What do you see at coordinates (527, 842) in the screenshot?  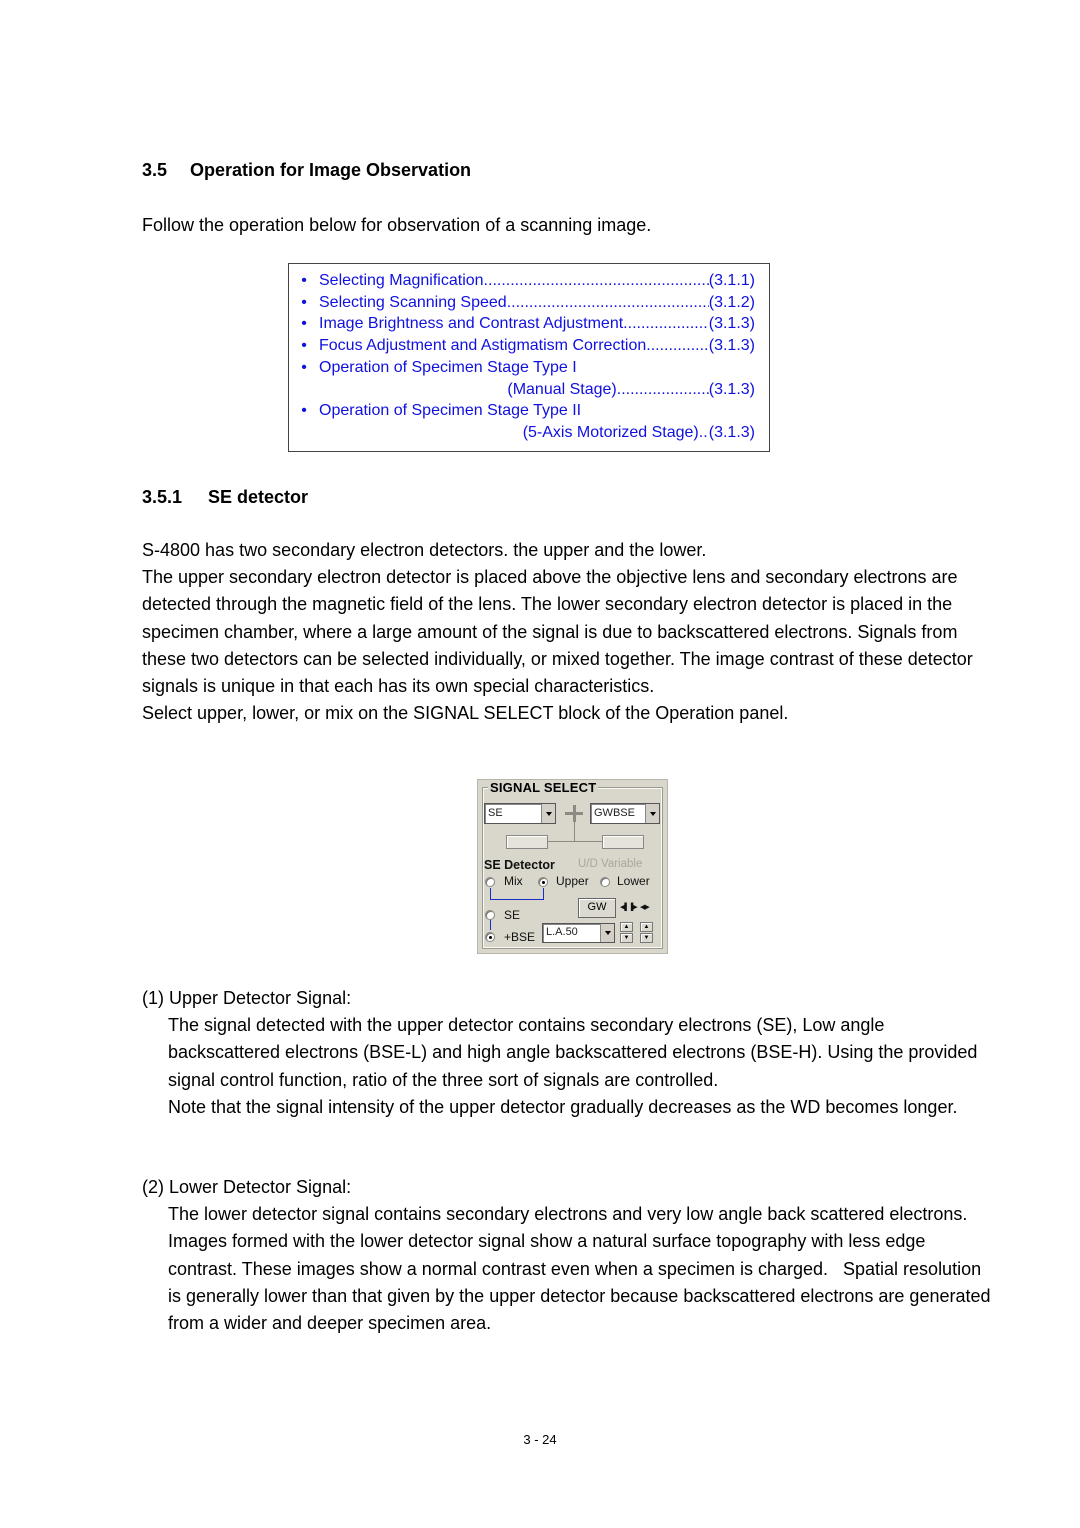 I see `left-signal-indicator` at bounding box center [527, 842].